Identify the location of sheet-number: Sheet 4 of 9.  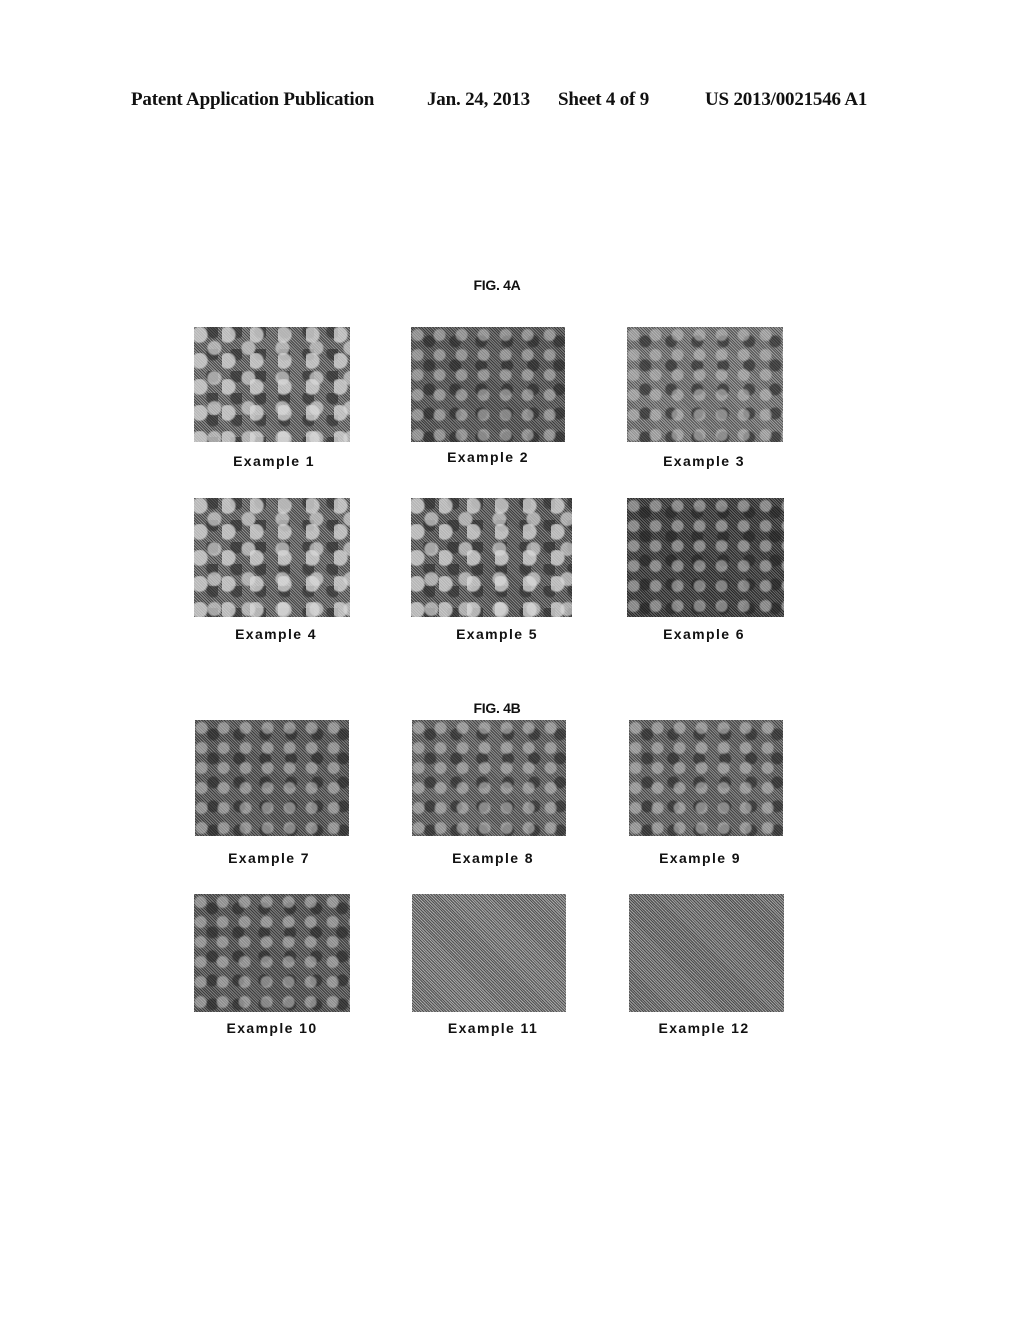
(604, 99).